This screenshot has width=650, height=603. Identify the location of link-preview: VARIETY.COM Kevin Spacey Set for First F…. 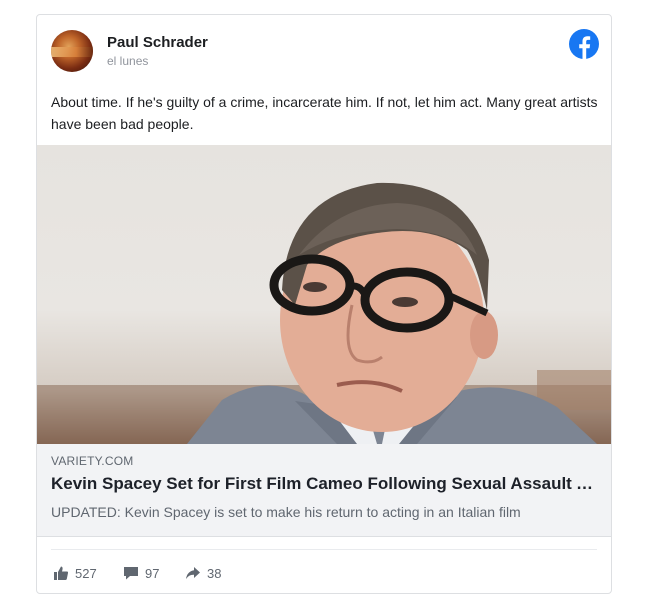
(324, 490).